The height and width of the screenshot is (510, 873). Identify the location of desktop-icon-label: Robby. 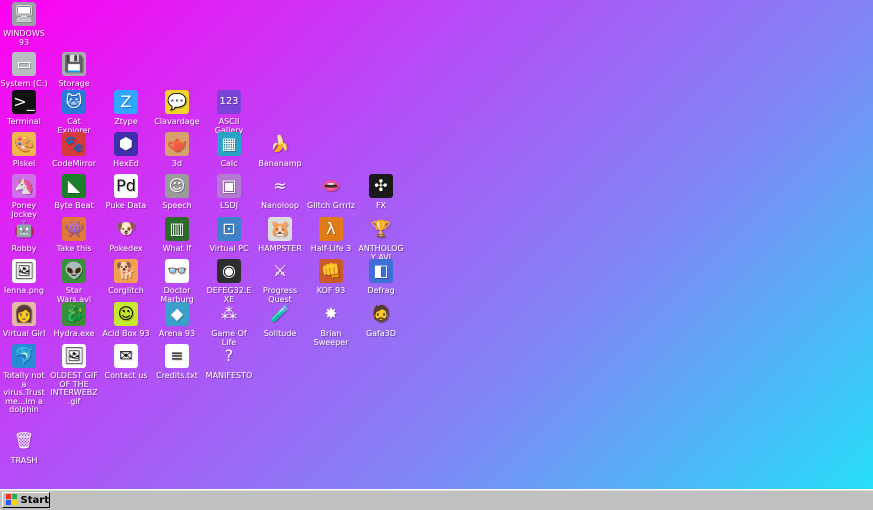
(24, 248).